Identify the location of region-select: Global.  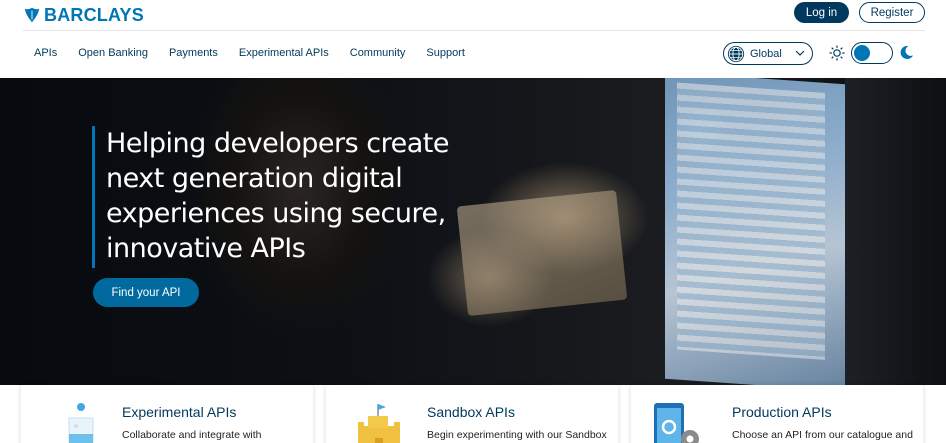
(768, 53).